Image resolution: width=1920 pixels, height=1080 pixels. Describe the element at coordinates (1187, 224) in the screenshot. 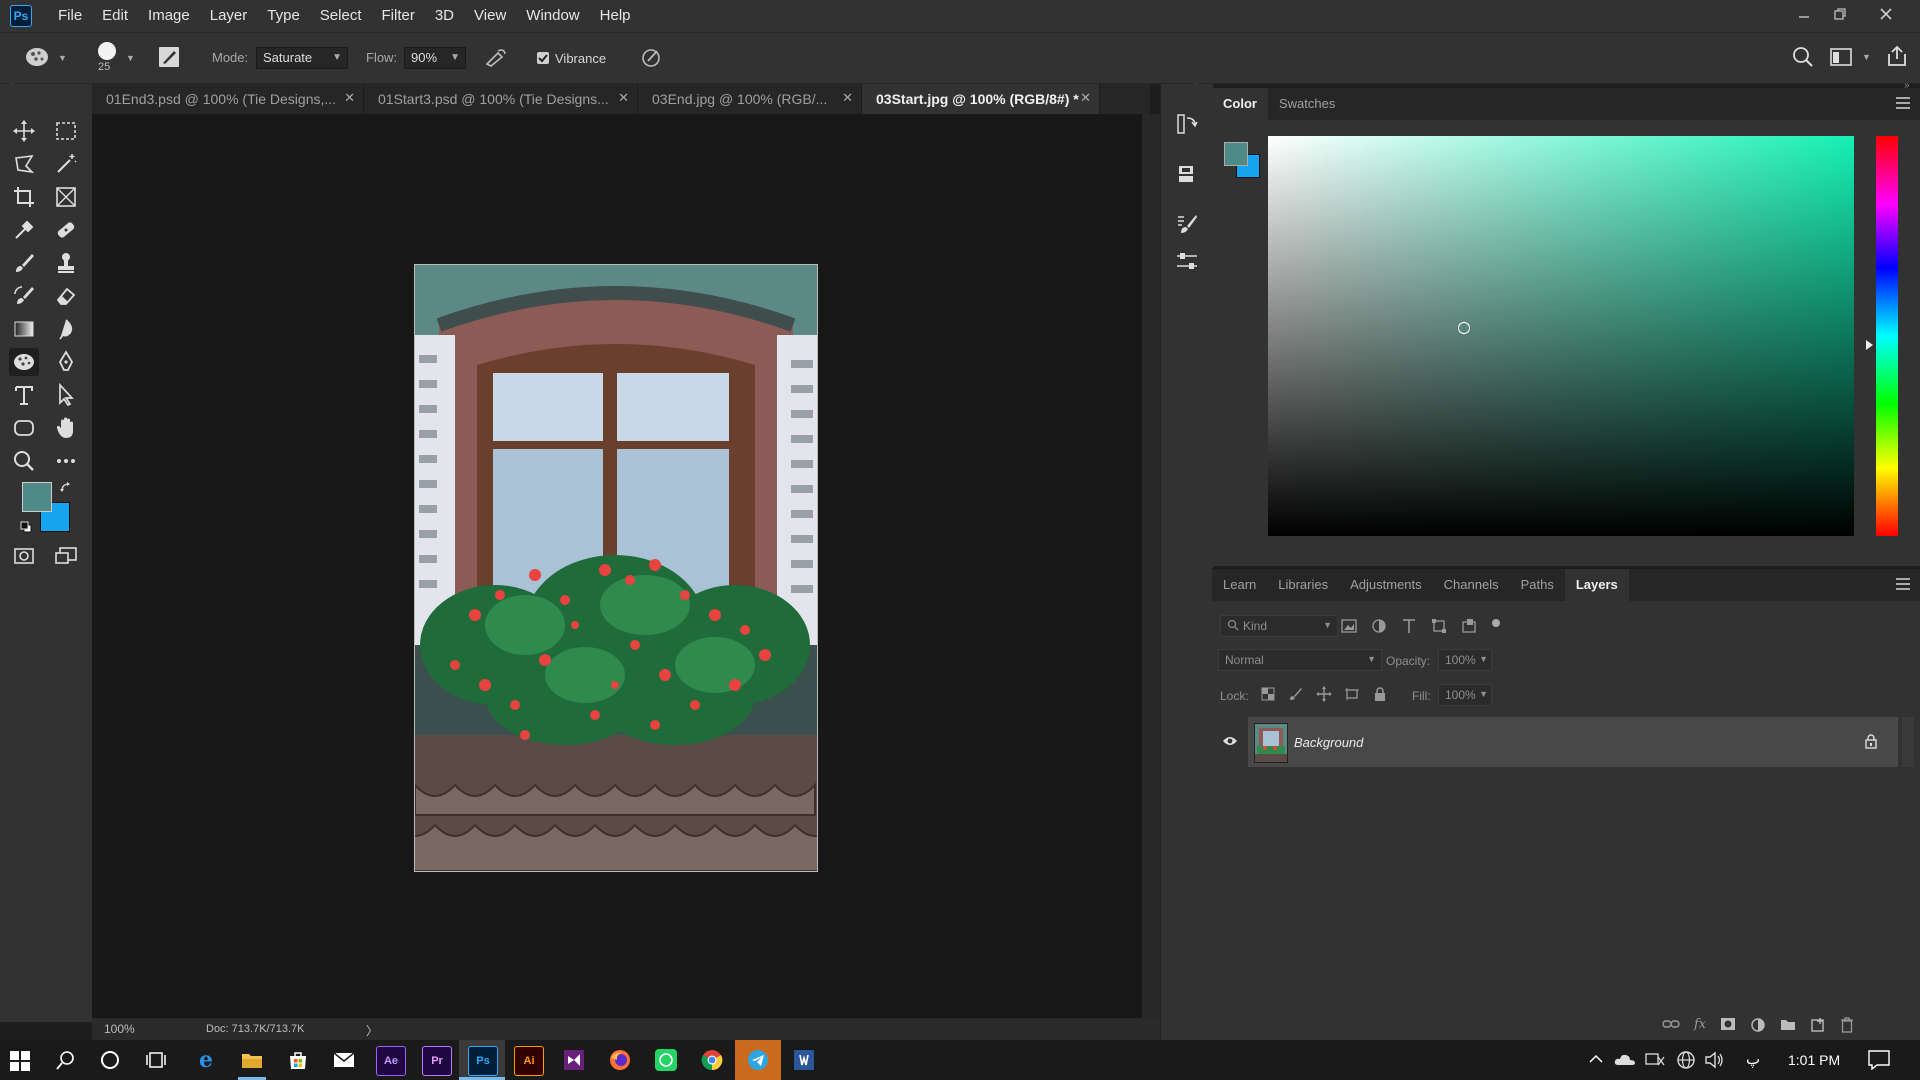

I see `brush-settings-panel-icon` at that location.